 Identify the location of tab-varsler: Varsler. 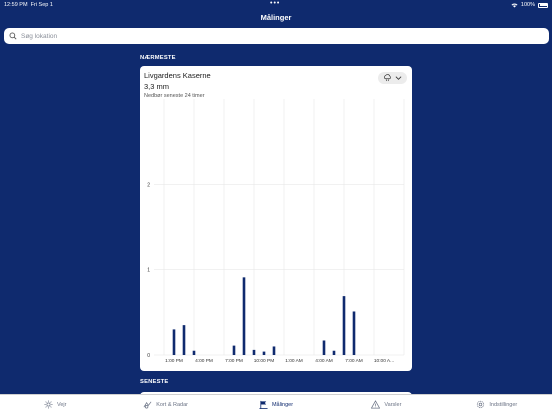
(386, 404).